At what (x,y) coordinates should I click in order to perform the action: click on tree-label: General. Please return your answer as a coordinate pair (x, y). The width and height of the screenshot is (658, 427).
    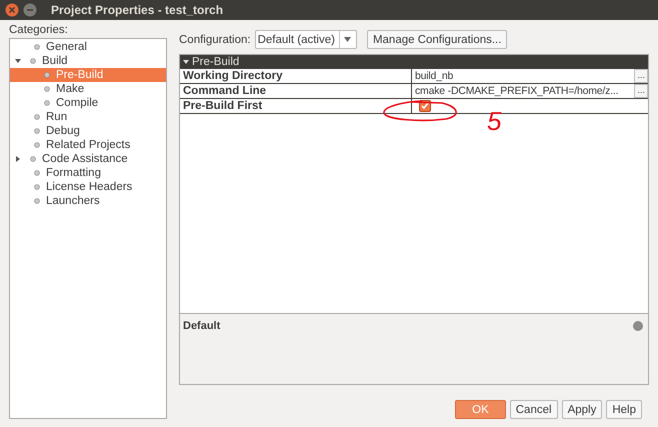
    Looking at the image, I should click on (66, 47).